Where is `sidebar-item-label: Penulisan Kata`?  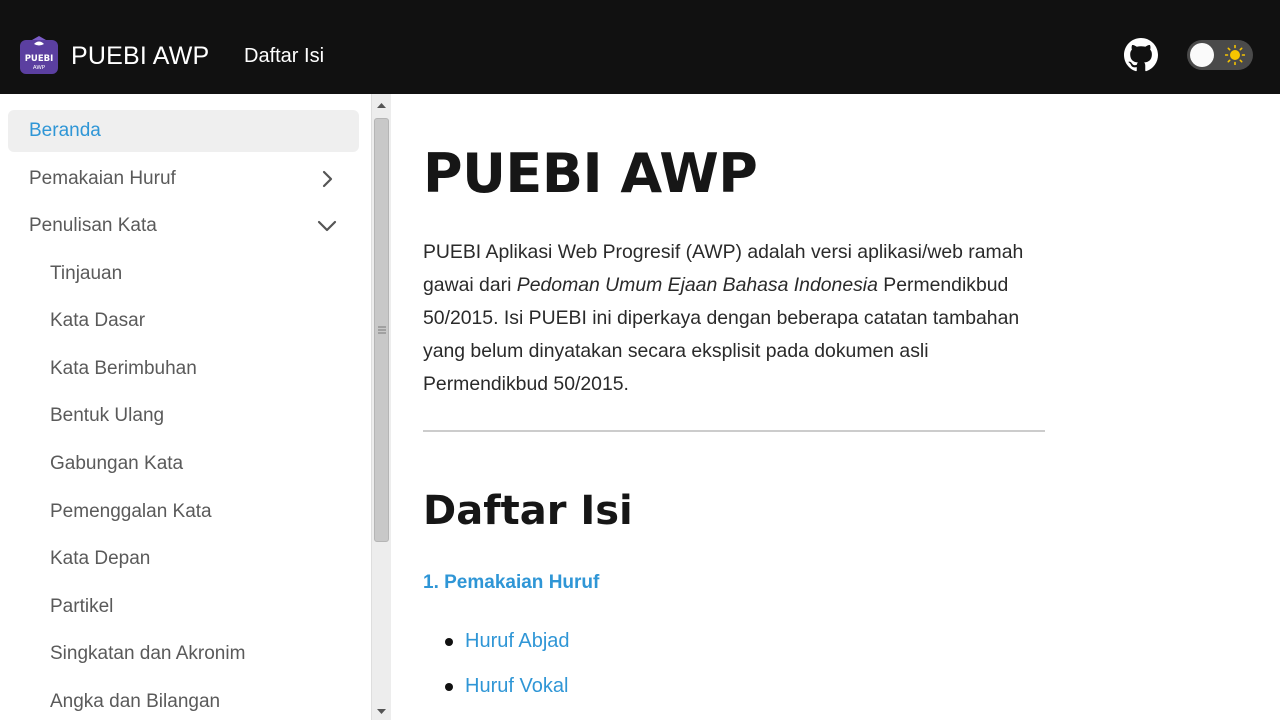 sidebar-item-label: Penulisan Kata is located at coordinates (93, 225).